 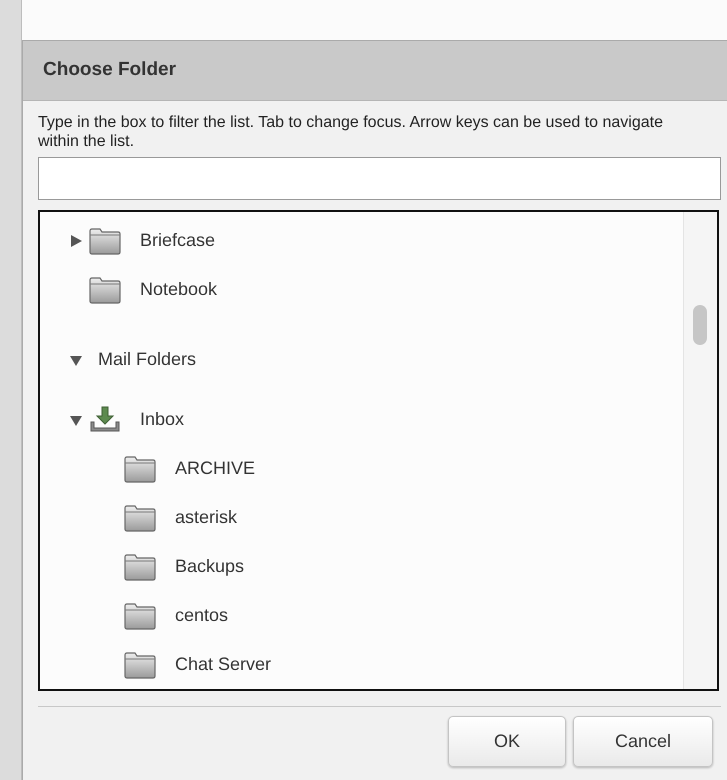 I want to click on tree-item: Notebook, so click(x=362, y=289).